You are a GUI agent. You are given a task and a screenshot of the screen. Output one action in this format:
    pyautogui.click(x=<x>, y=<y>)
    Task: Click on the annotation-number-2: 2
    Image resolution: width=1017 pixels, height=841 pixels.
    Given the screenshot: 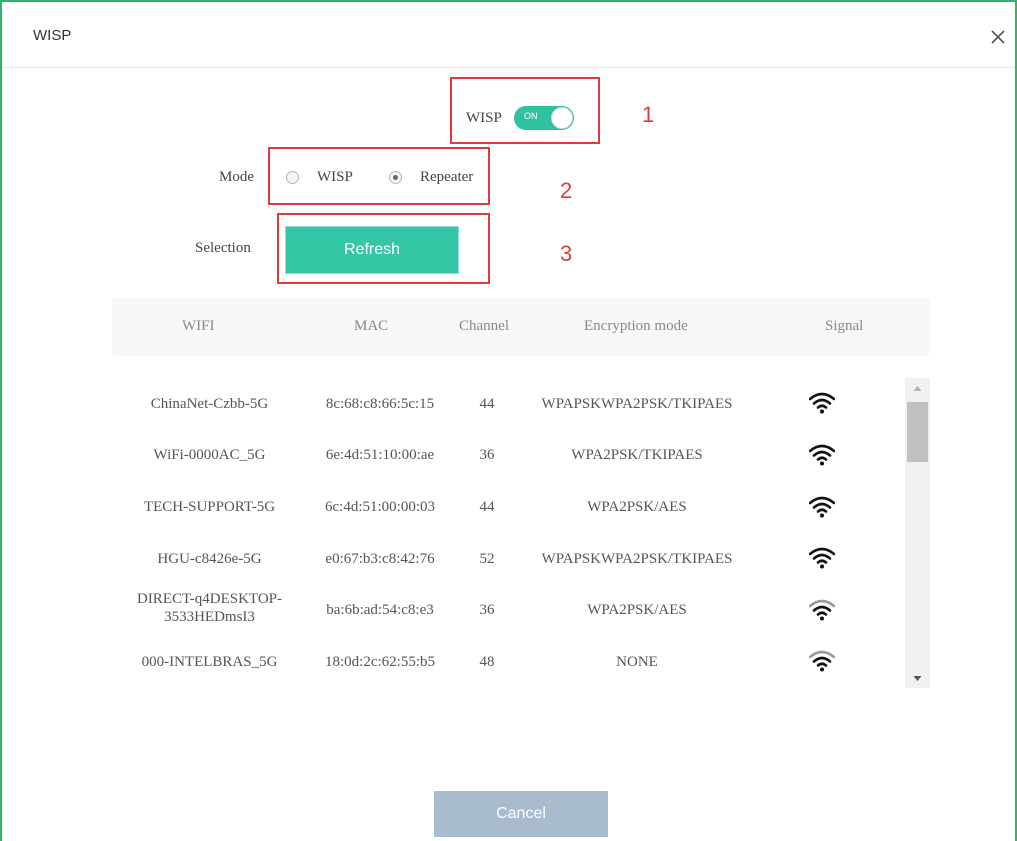 What is the action you would take?
    pyautogui.click(x=566, y=190)
    